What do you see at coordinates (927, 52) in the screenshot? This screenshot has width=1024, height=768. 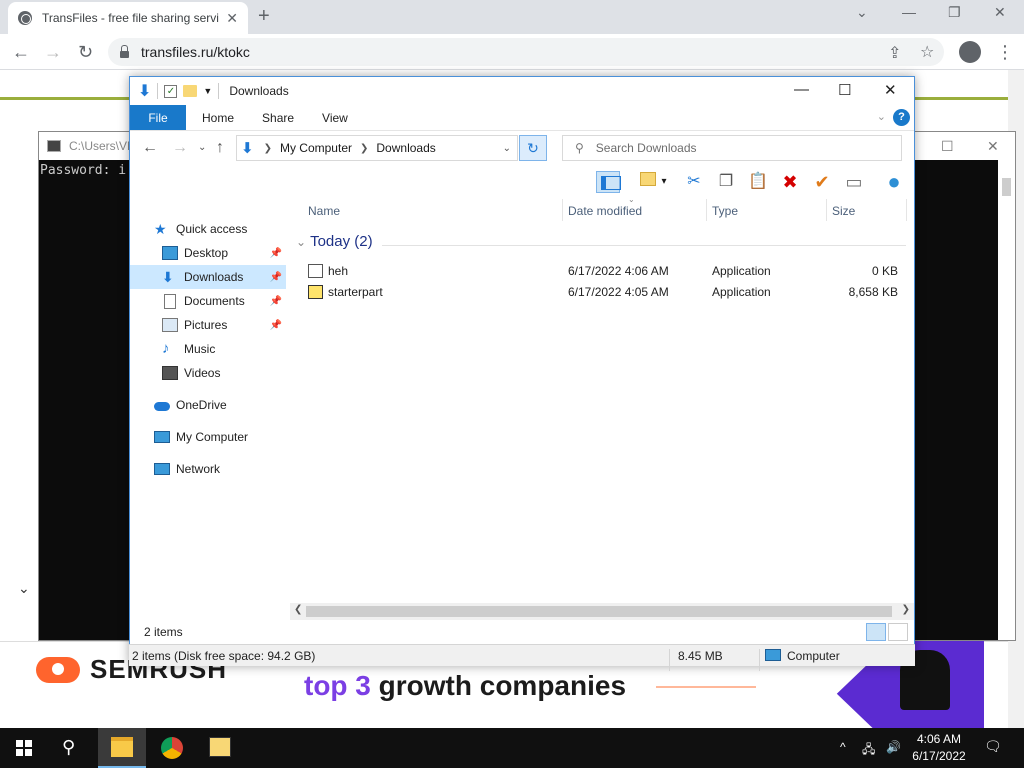 I see `bookmark-star-icon: ☆` at bounding box center [927, 52].